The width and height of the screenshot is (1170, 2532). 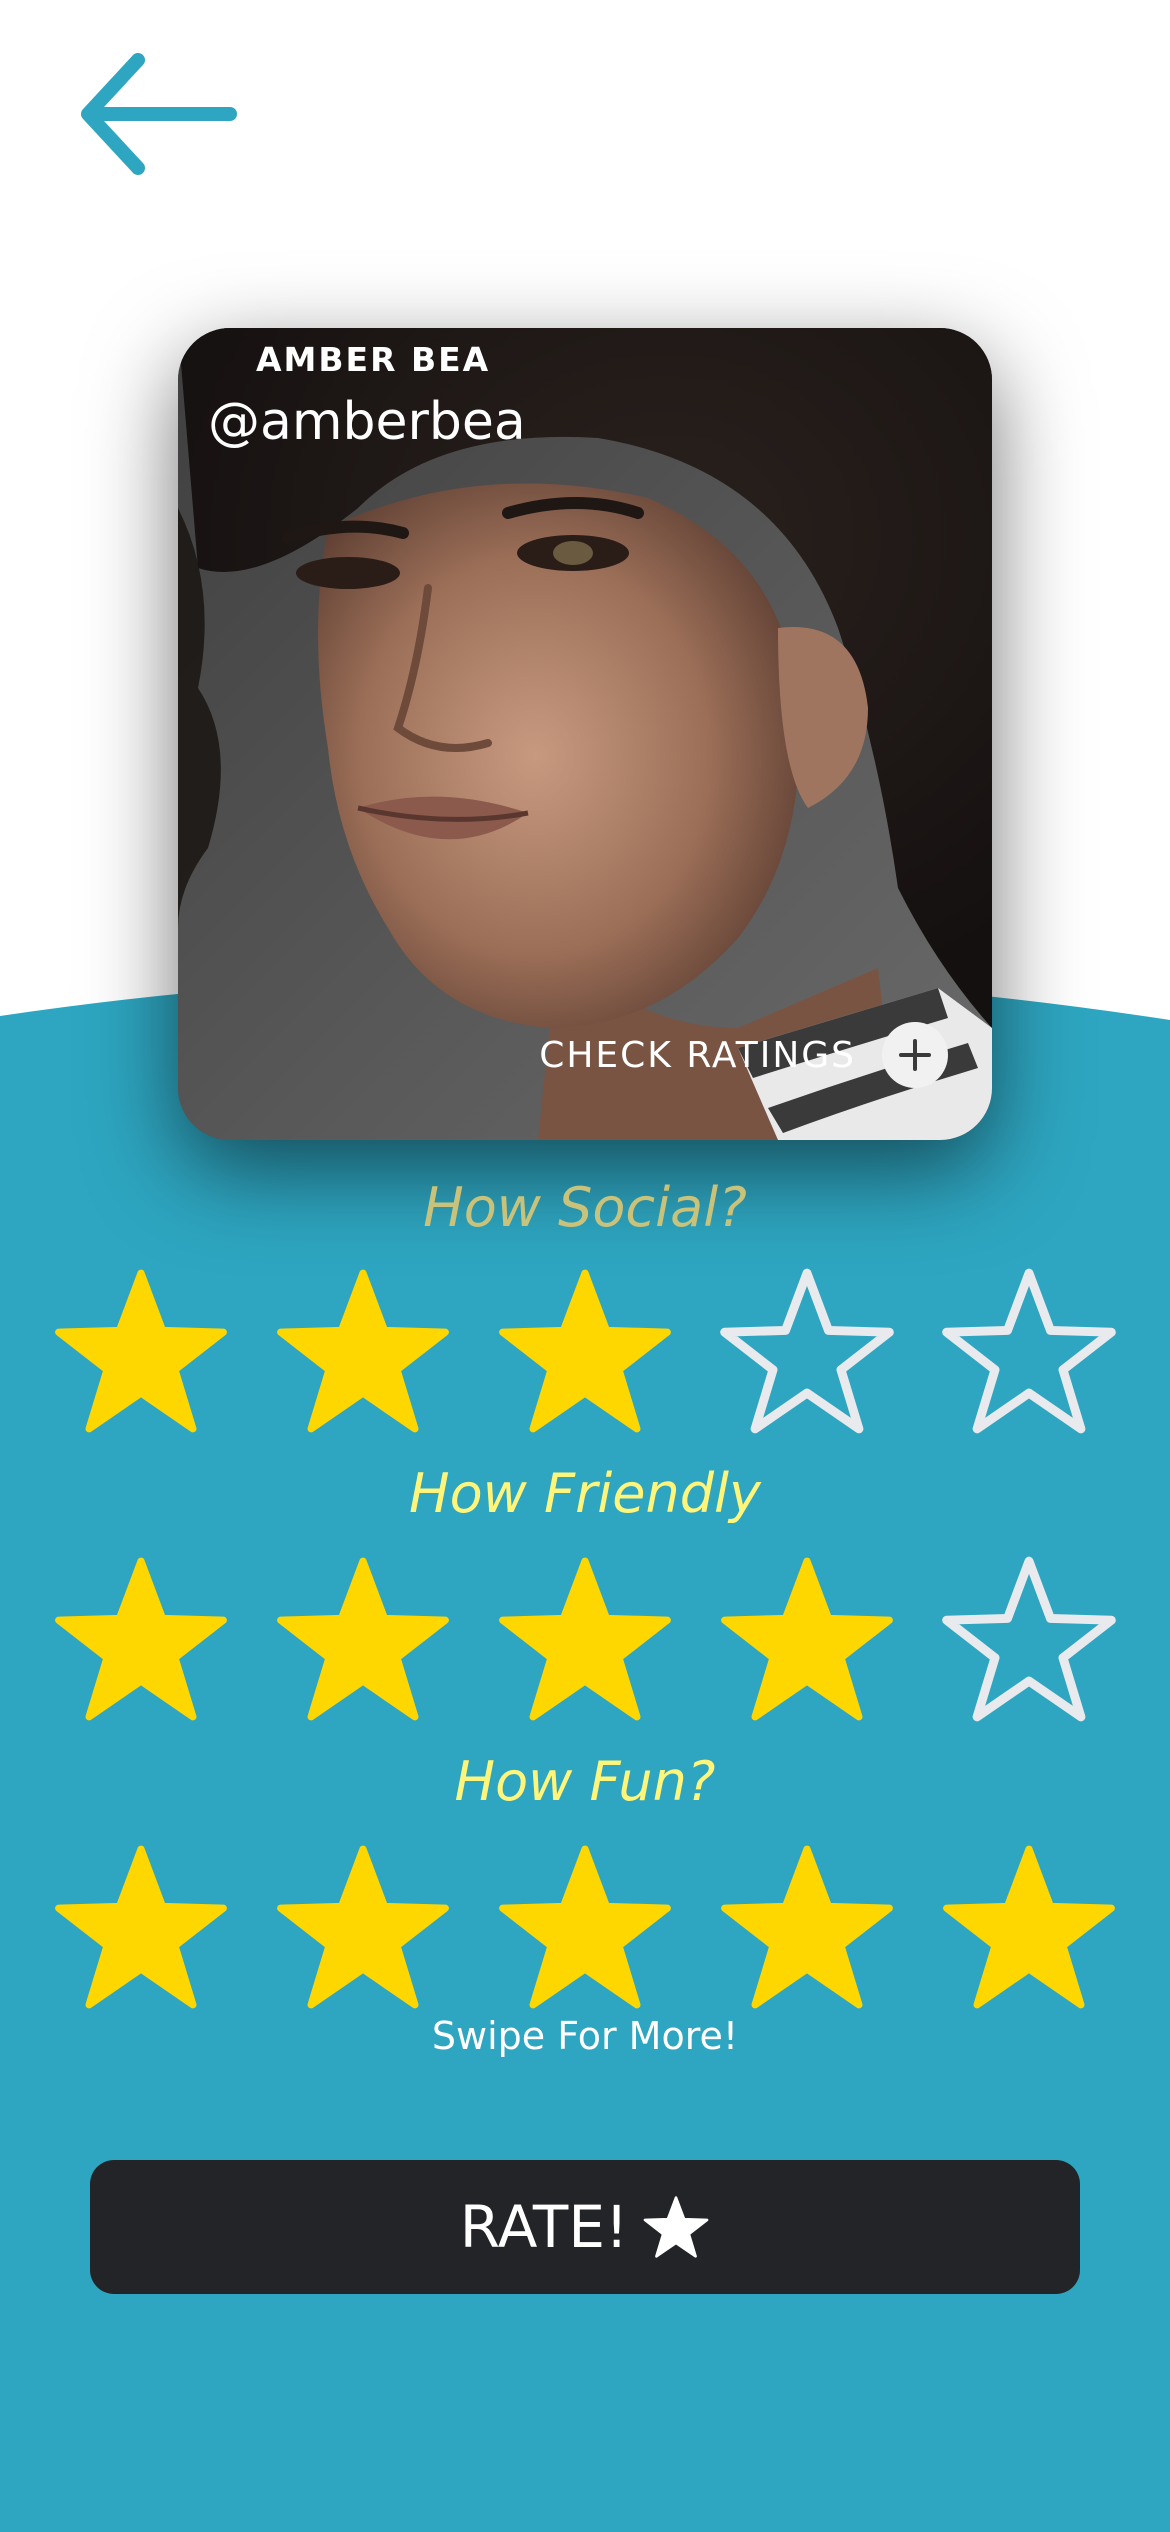 What do you see at coordinates (585, 1781) in the screenshot?
I see `question-fun: How Fun?` at bounding box center [585, 1781].